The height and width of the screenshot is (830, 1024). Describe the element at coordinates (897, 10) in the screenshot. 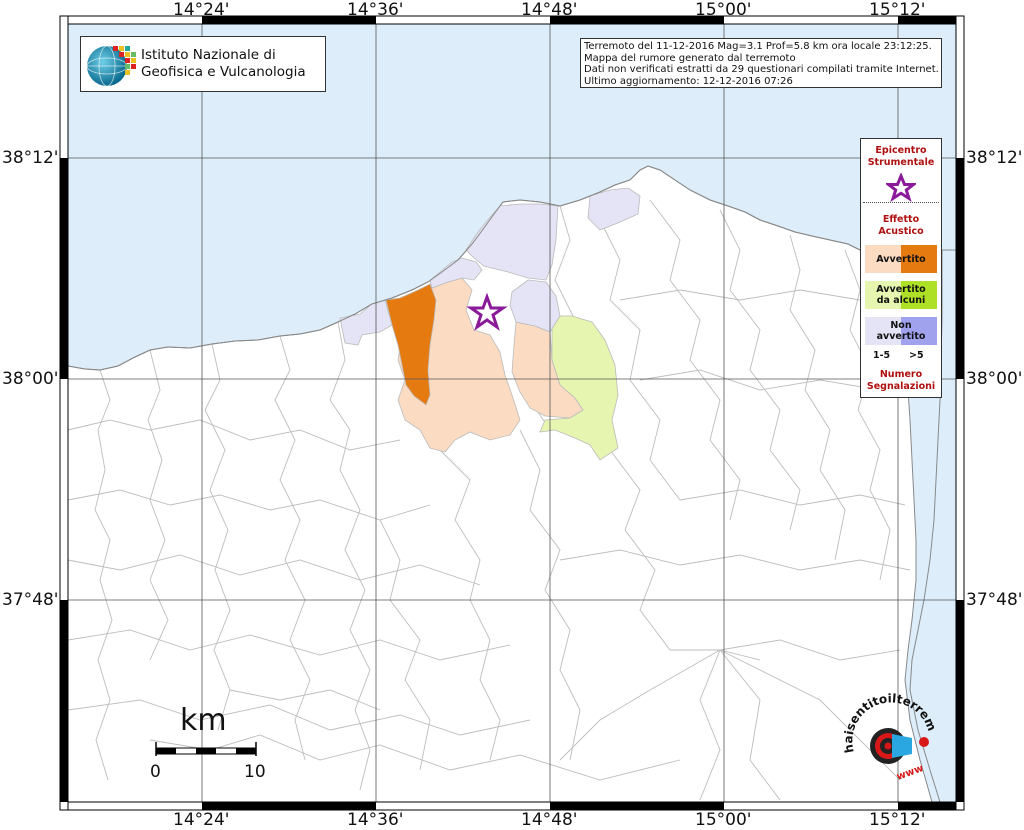

I see `top-coord-5: 15°12'` at that location.